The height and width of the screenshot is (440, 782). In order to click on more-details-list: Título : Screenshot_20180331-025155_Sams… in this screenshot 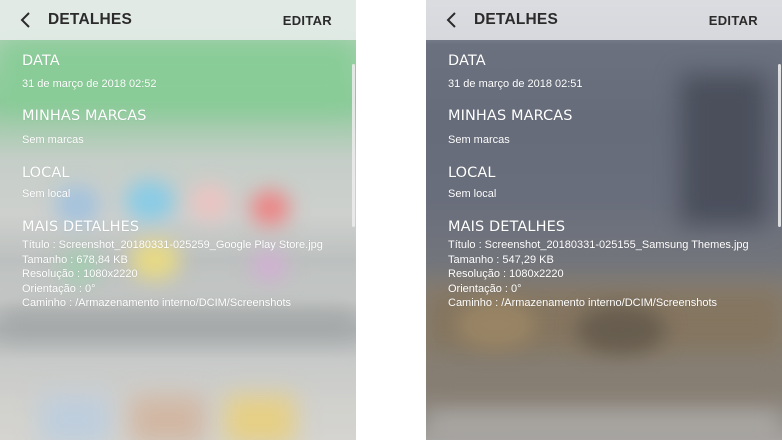, I will do `click(598, 274)`.